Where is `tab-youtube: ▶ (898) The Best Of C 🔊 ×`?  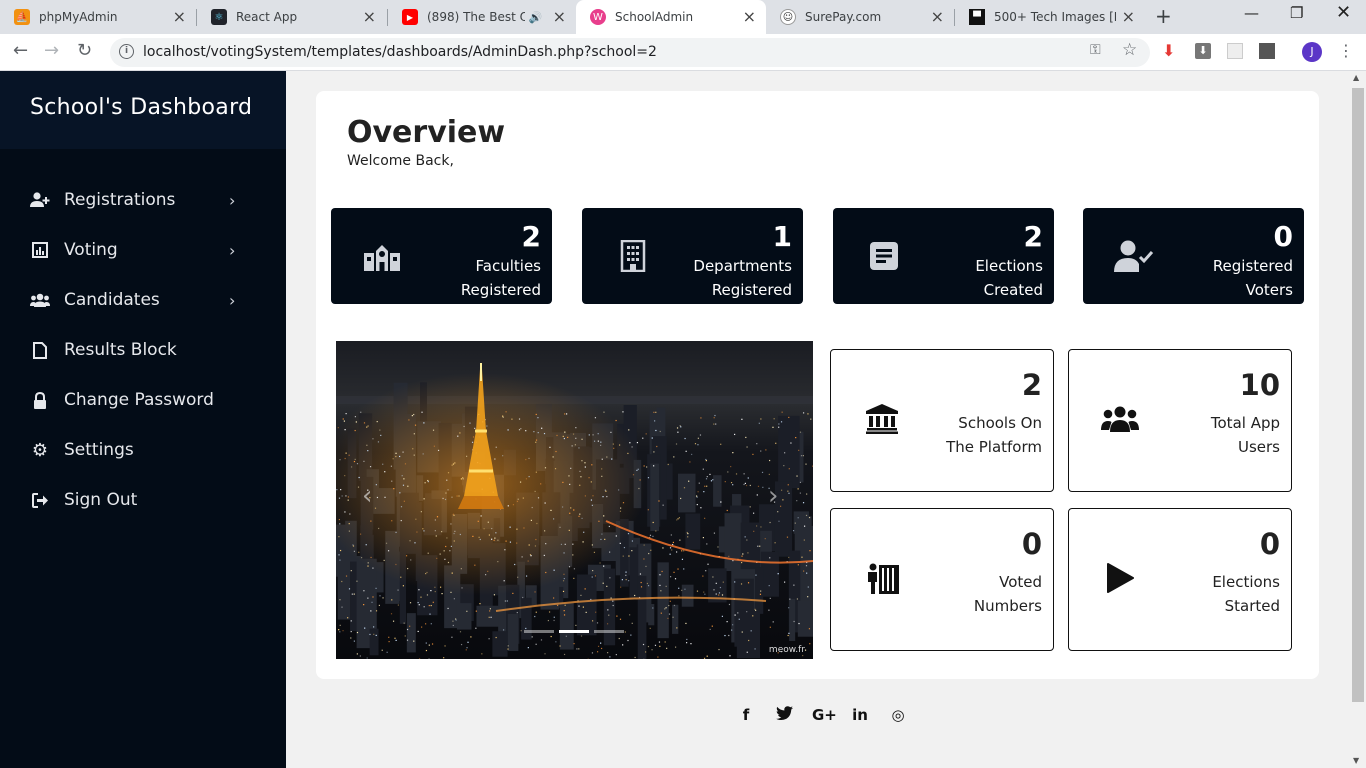 tab-youtube: ▶ (898) The Best Of C 🔊 × is located at coordinates (482, 17).